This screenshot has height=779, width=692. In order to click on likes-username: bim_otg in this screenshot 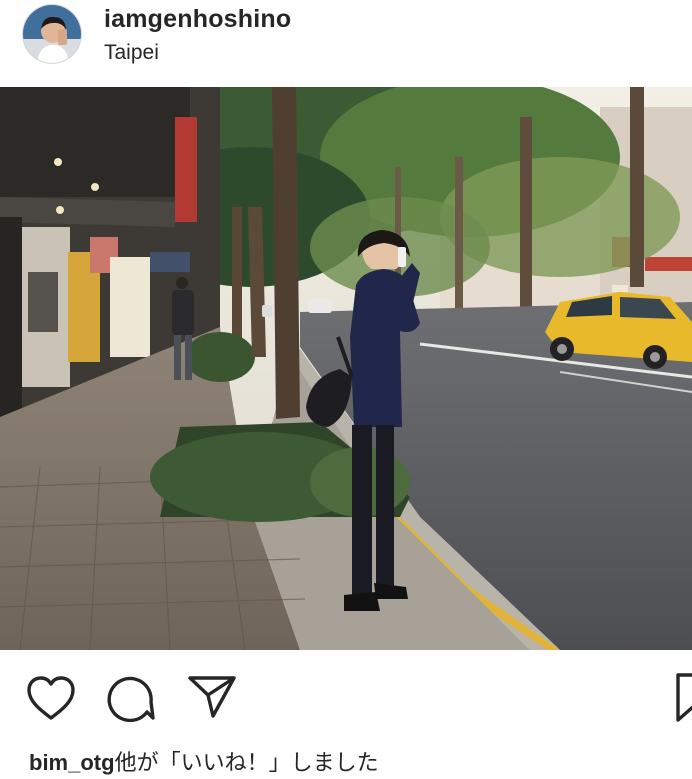, I will do `click(72, 762)`.